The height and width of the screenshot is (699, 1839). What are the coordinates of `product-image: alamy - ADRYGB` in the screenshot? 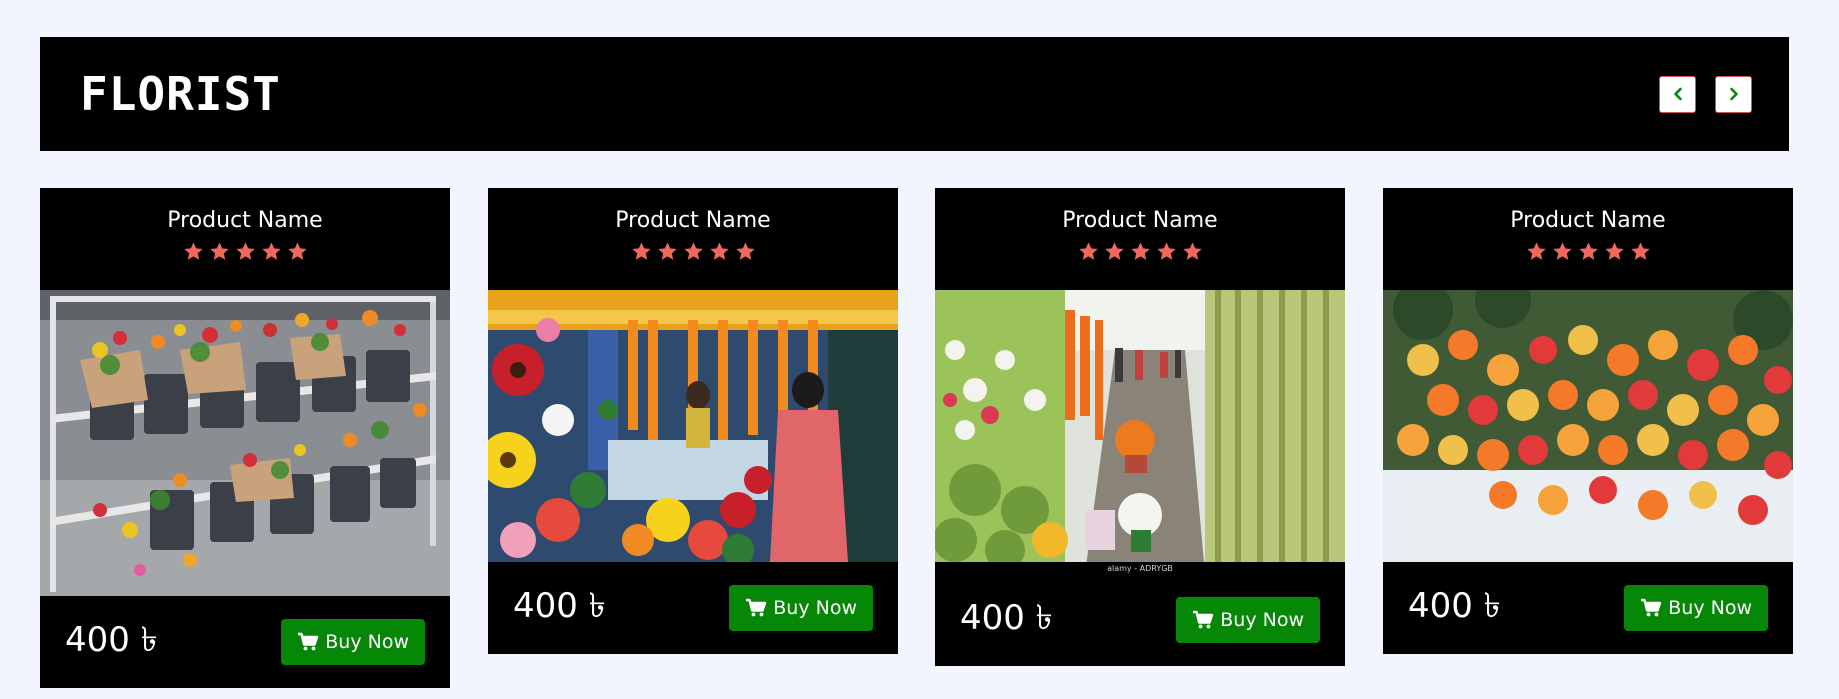 It's located at (1140, 432).